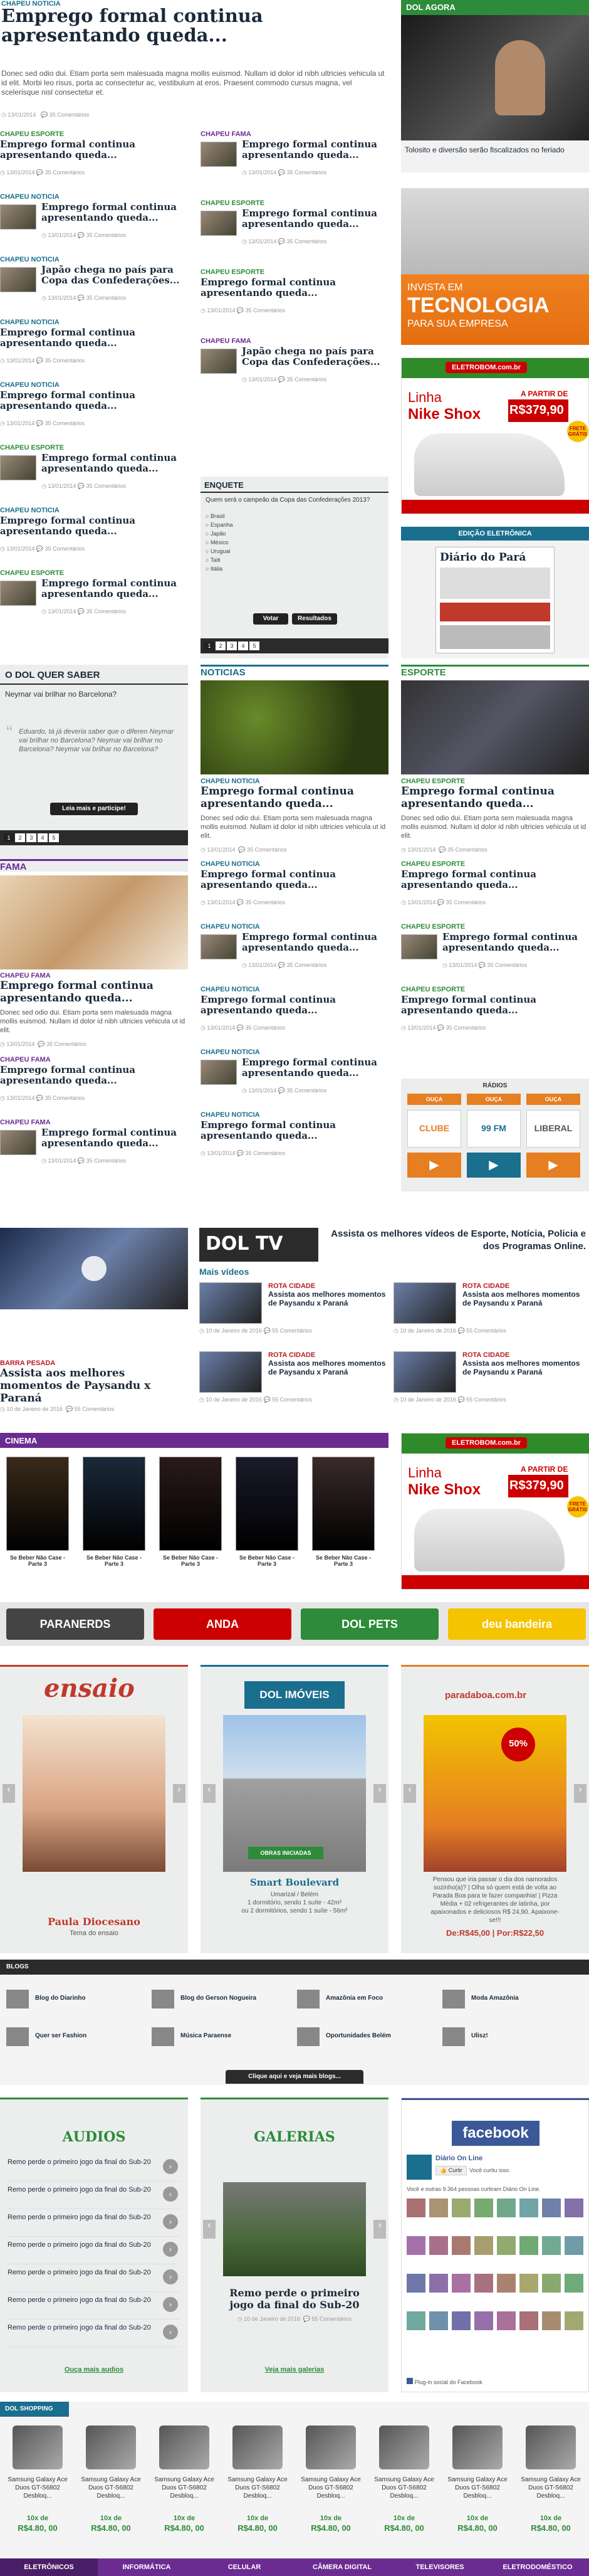  What do you see at coordinates (94, 1794) in the screenshot?
I see `ensaio-photo` at bounding box center [94, 1794].